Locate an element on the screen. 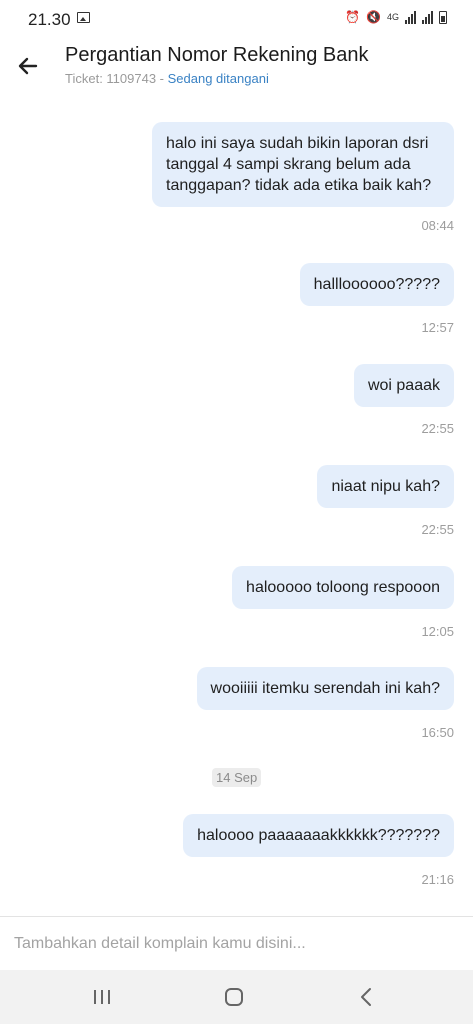 The height and width of the screenshot is (1024, 473). back-button is located at coordinates (28, 66).